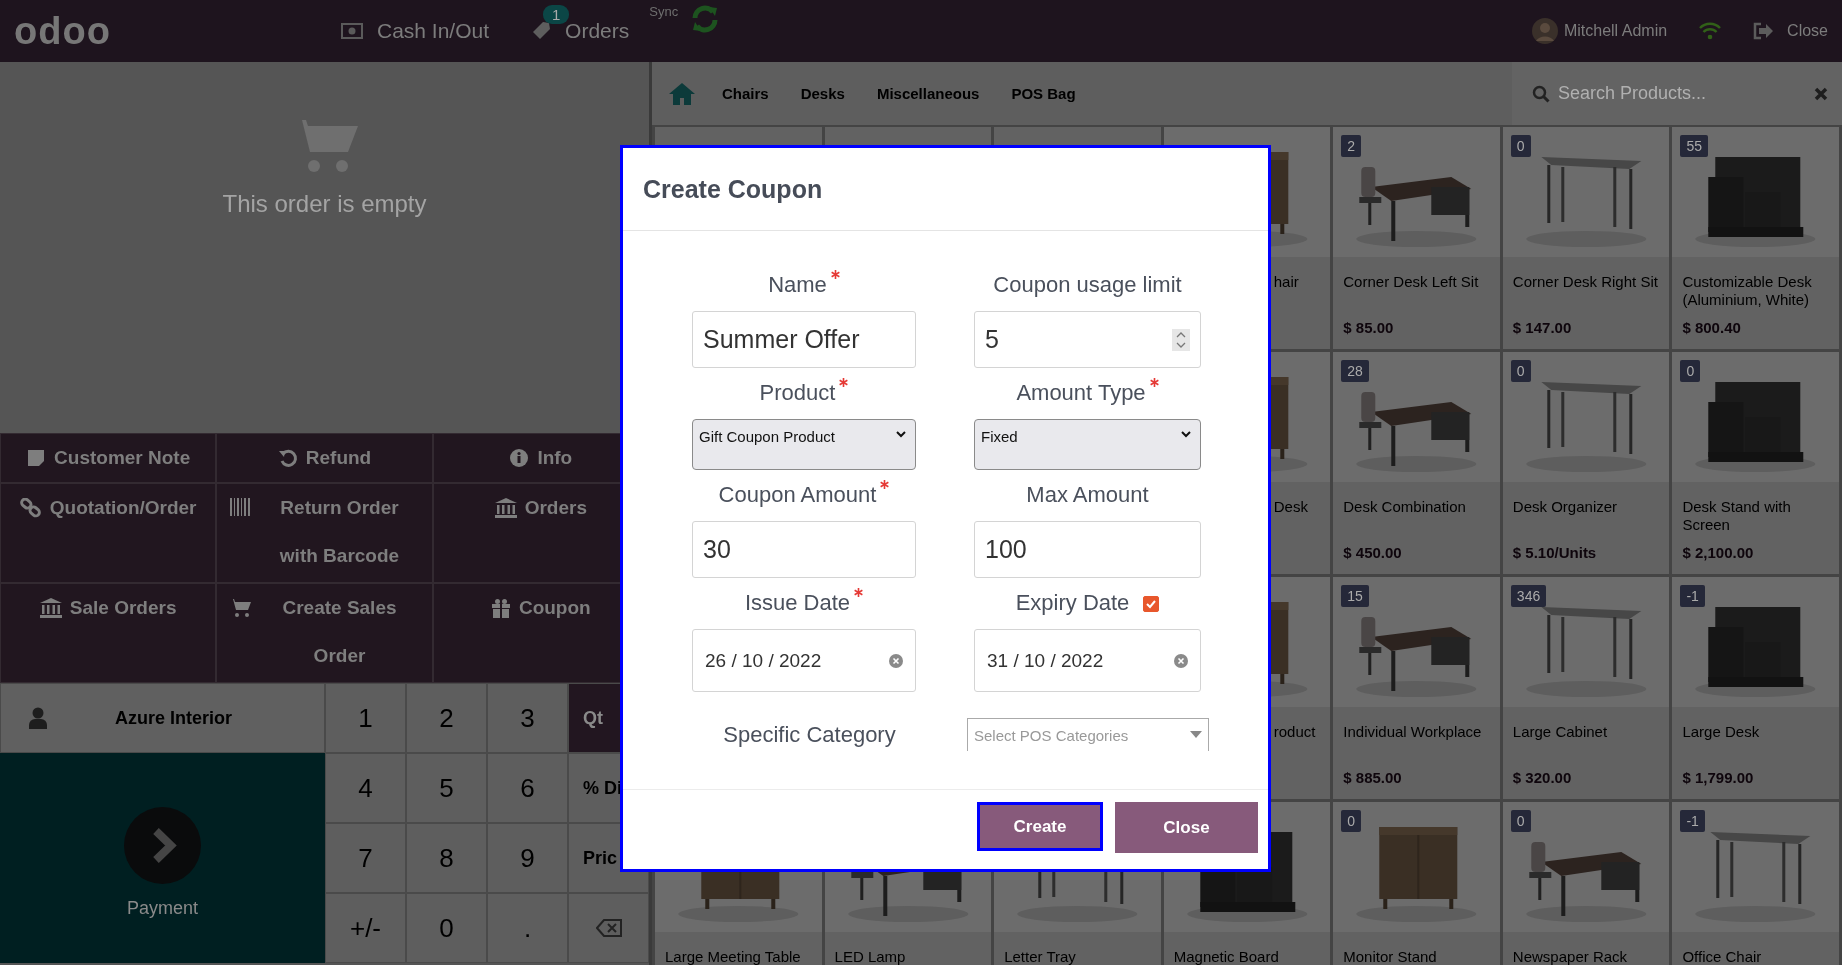 The width and height of the screenshot is (1842, 965). Describe the element at coordinates (365, 928) in the screenshot. I see `numpad-key: +/-` at that location.